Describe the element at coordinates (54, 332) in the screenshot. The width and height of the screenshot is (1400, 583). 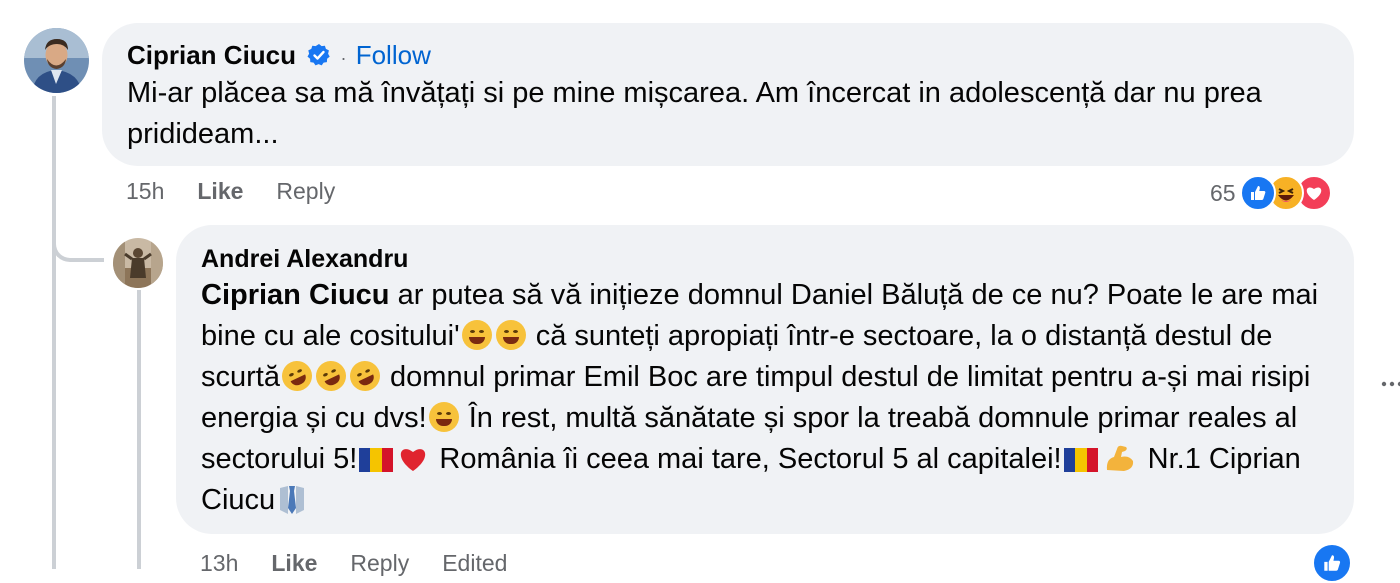
I see `thread-line` at that location.